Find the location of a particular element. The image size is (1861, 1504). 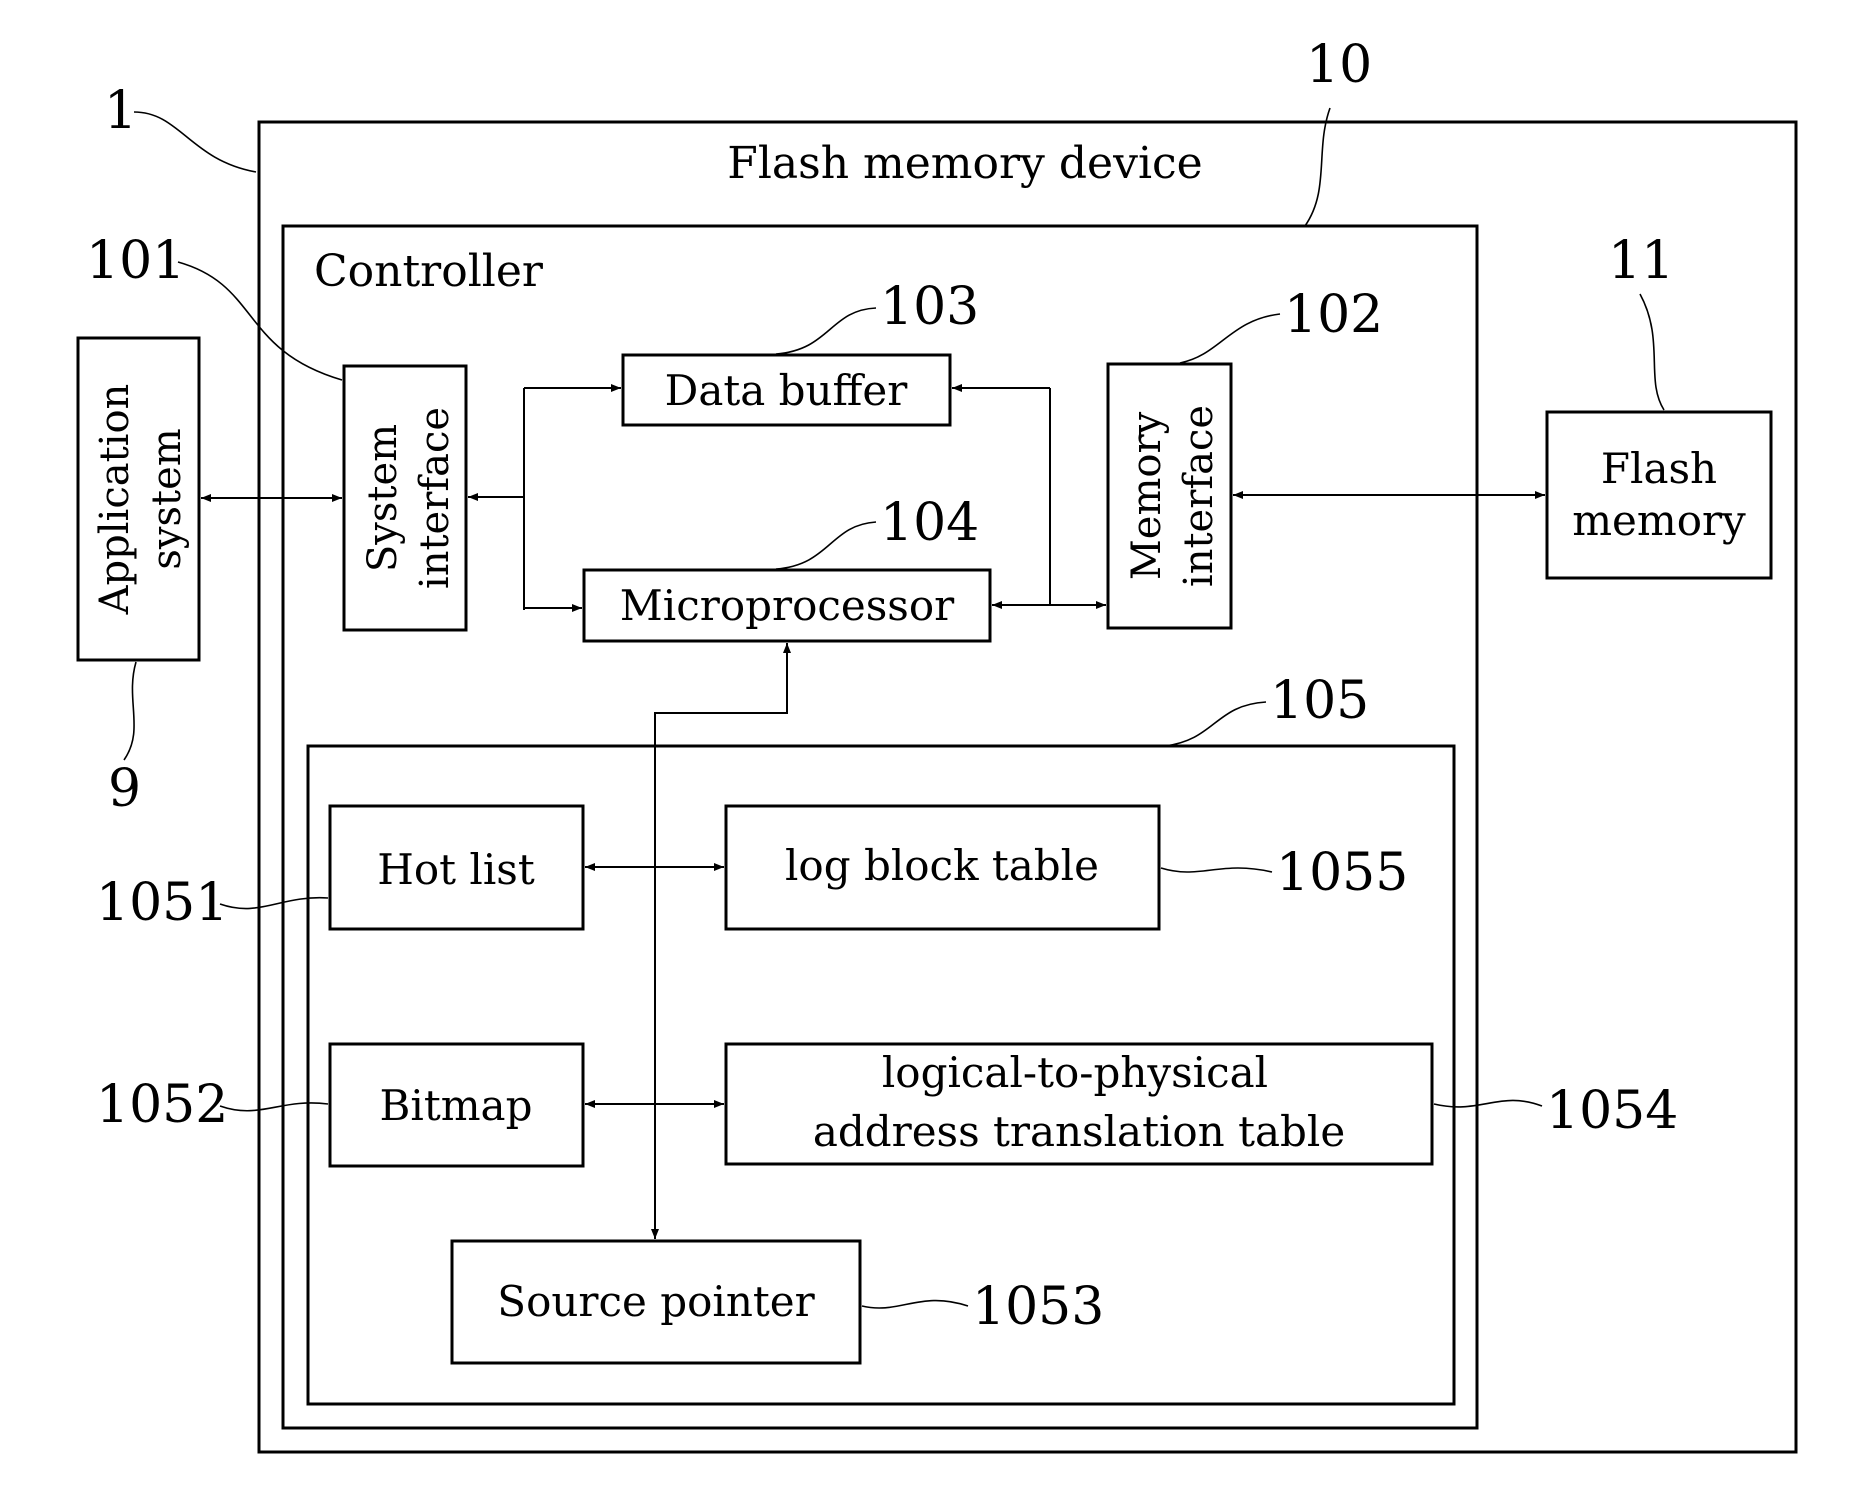

log-block-table-box: log block table is located at coordinates (942, 867).